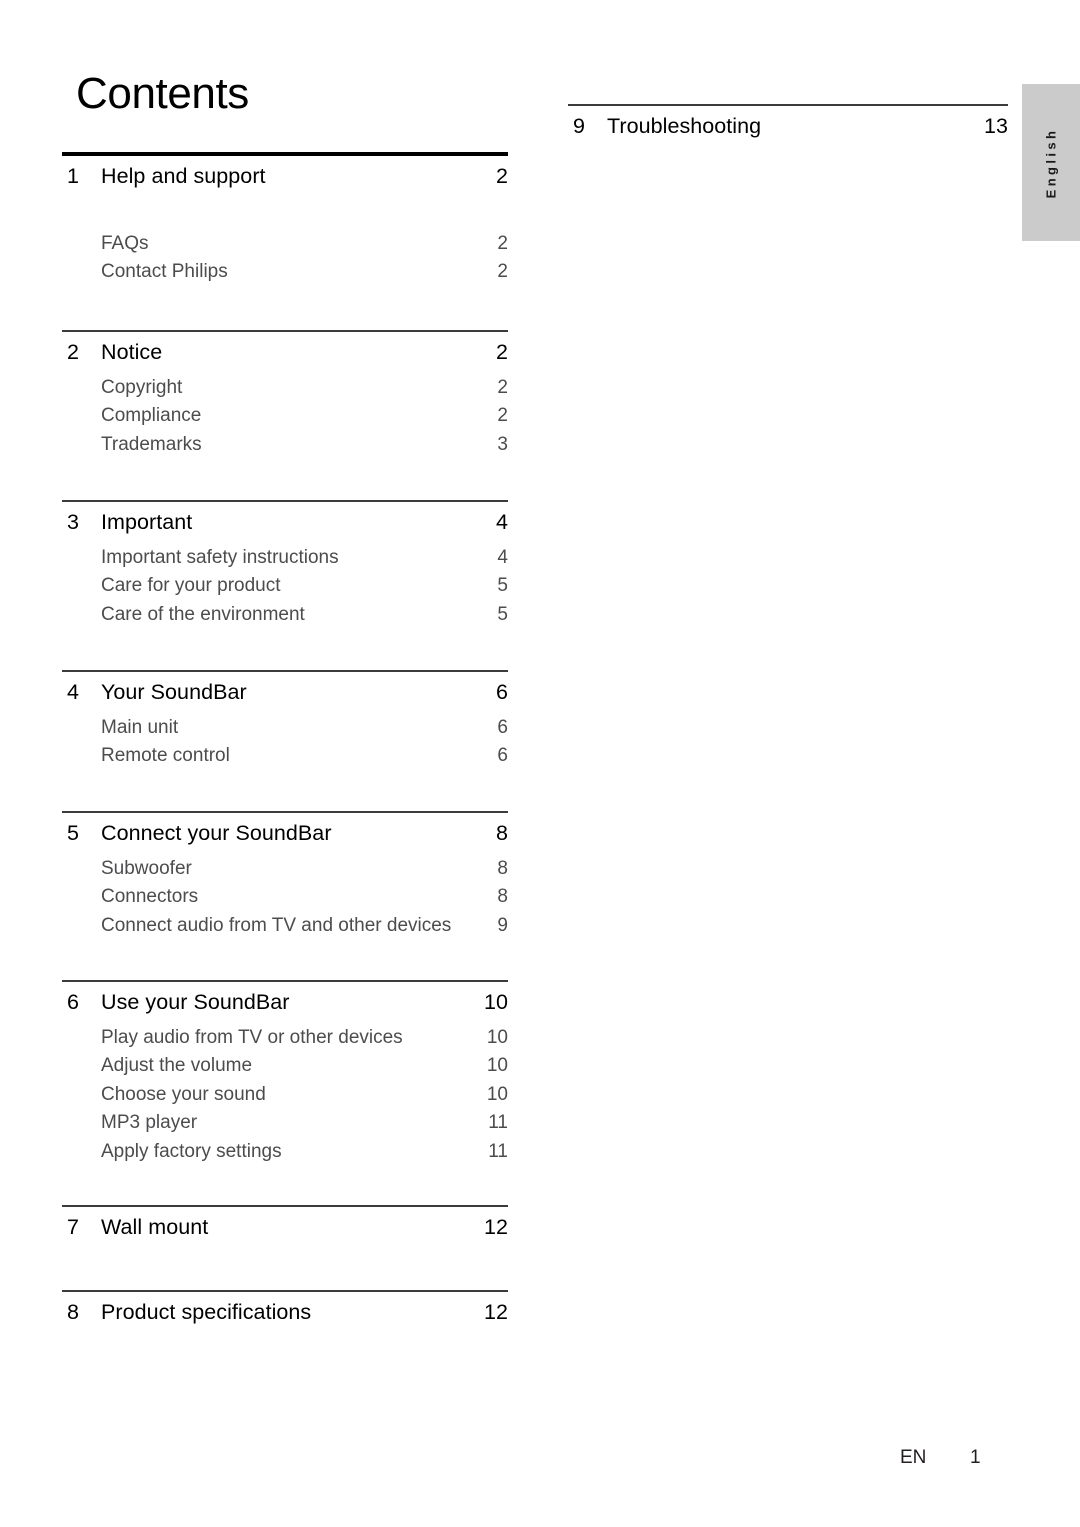  What do you see at coordinates (579, 125) in the screenshot?
I see `chapter-number: 9` at bounding box center [579, 125].